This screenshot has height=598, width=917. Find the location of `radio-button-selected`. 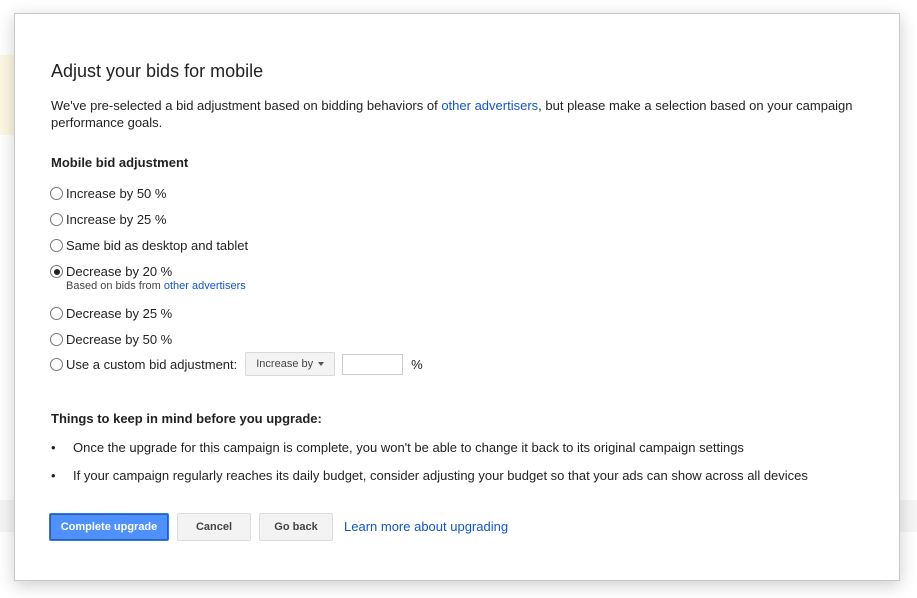

radio-button-selected is located at coordinates (56, 271).